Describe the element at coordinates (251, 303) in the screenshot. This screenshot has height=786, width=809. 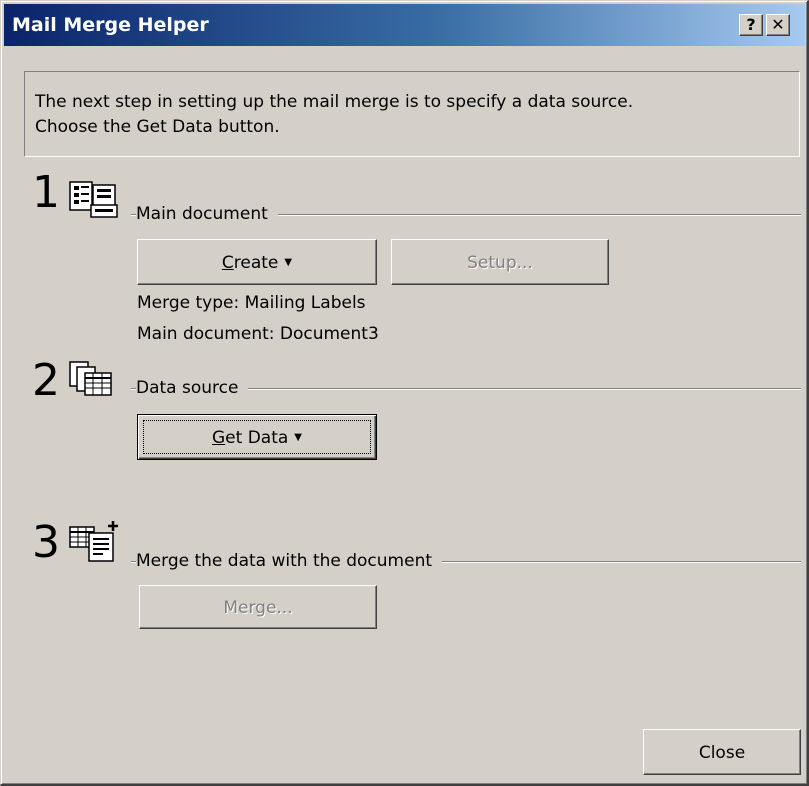
I see `merge-type-text: Merge type: Mailing Labels` at that location.